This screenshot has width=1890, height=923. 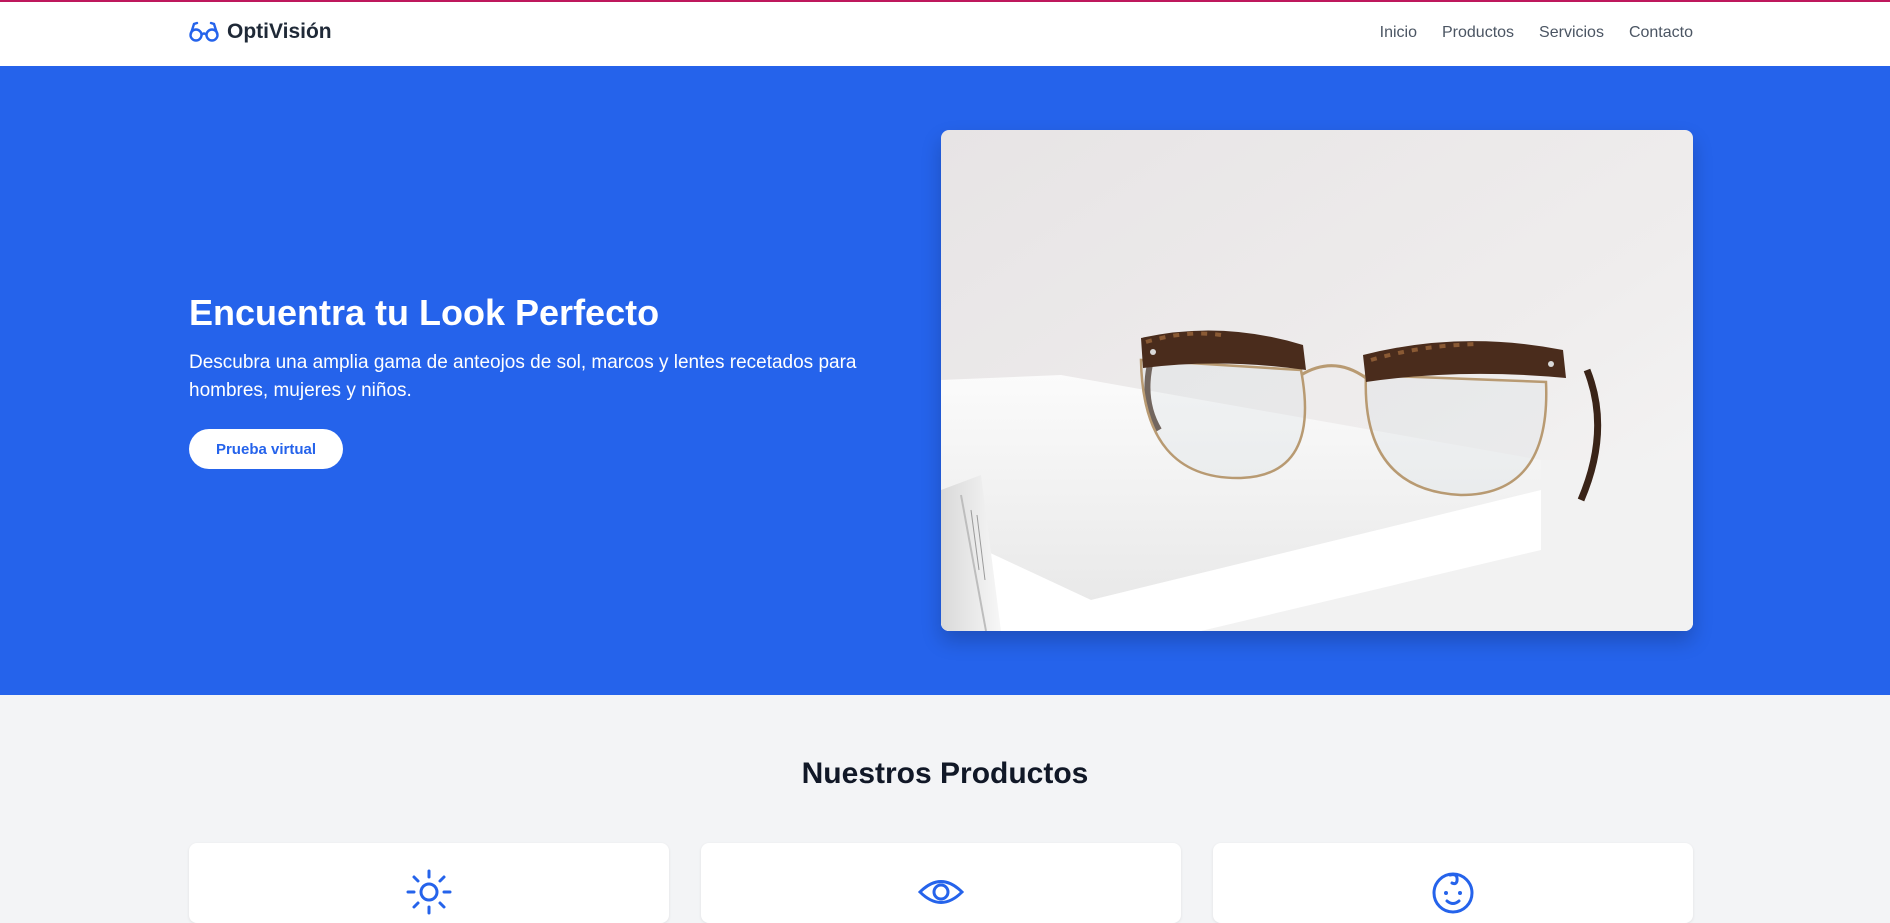 What do you see at coordinates (279, 31) in the screenshot?
I see `brand-name: OptiVisión` at bounding box center [279, 31].